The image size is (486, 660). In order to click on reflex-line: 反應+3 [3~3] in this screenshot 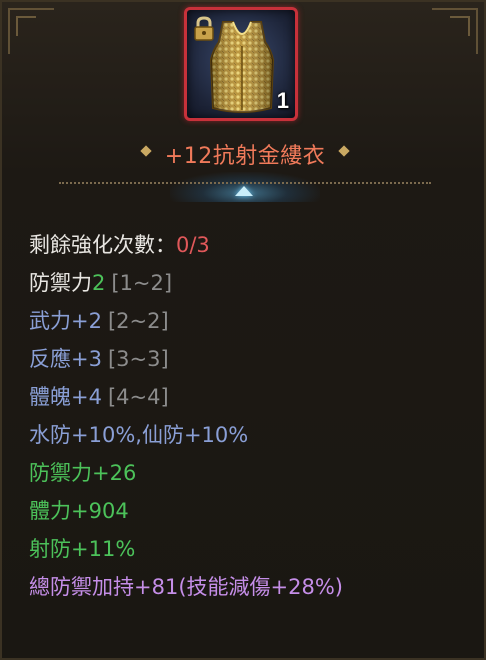, I will do `click(249, 359)`.